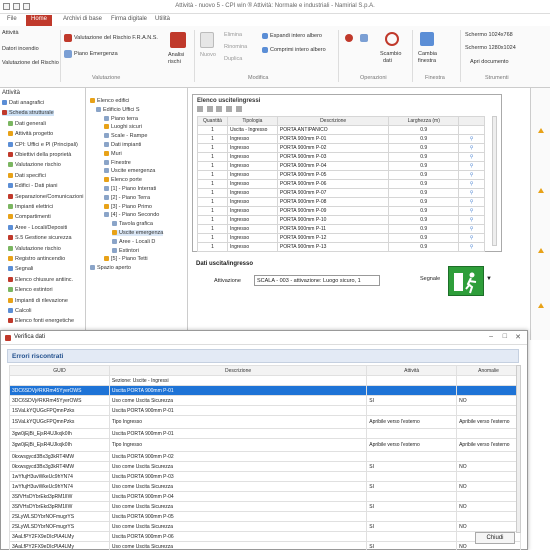  What do you see at coordinates (296, 36) in the screenshot?
I see `espandi-albero-button: Espandi intero albero` at bounding box center [296, 36].